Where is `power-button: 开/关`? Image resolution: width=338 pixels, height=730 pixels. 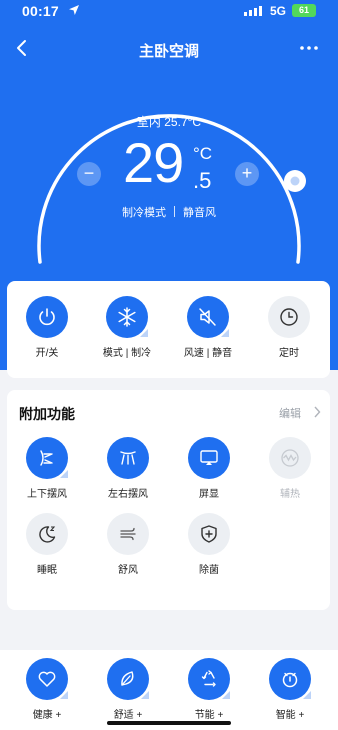
power-button: 开/关 is located at coordinates (47, 327).